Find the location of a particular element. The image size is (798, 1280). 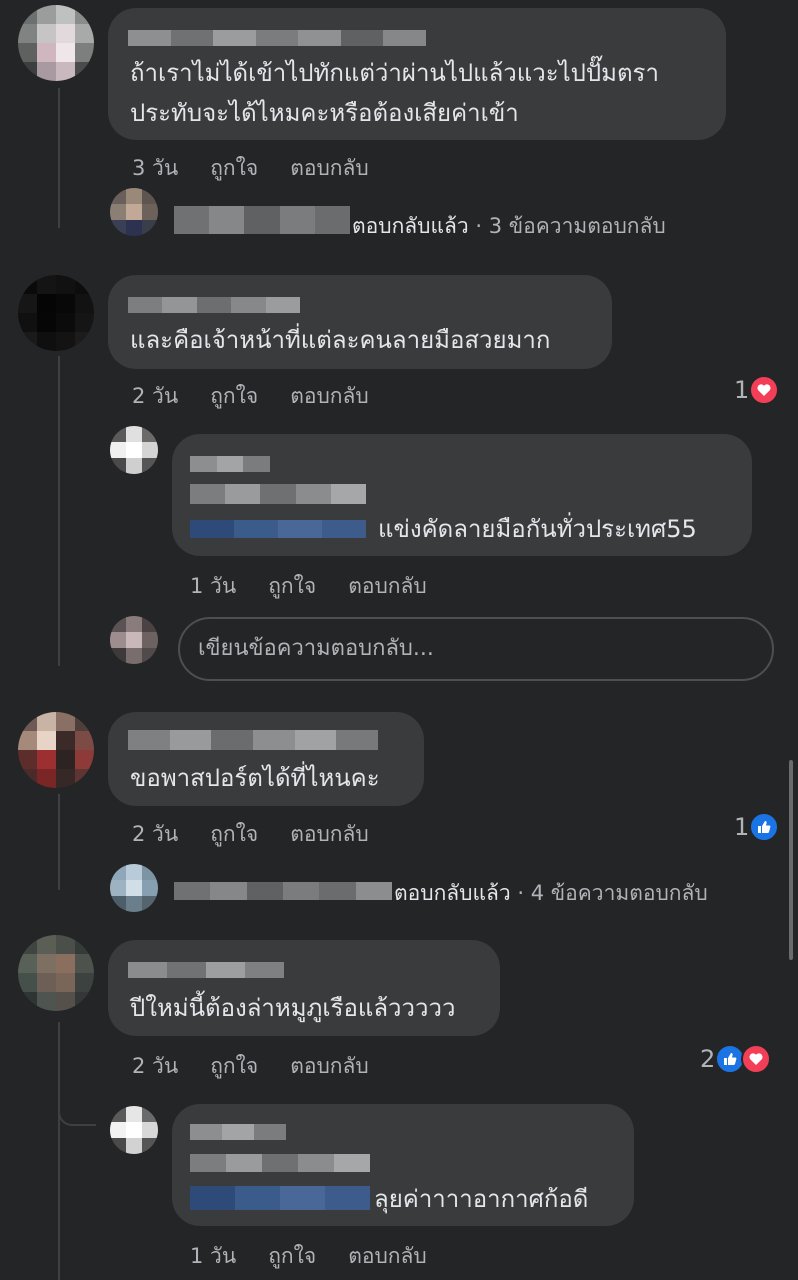

comment-actions: 3 วัน ถูกใจ ตอบกลับ is located at coordinates (250, 168).